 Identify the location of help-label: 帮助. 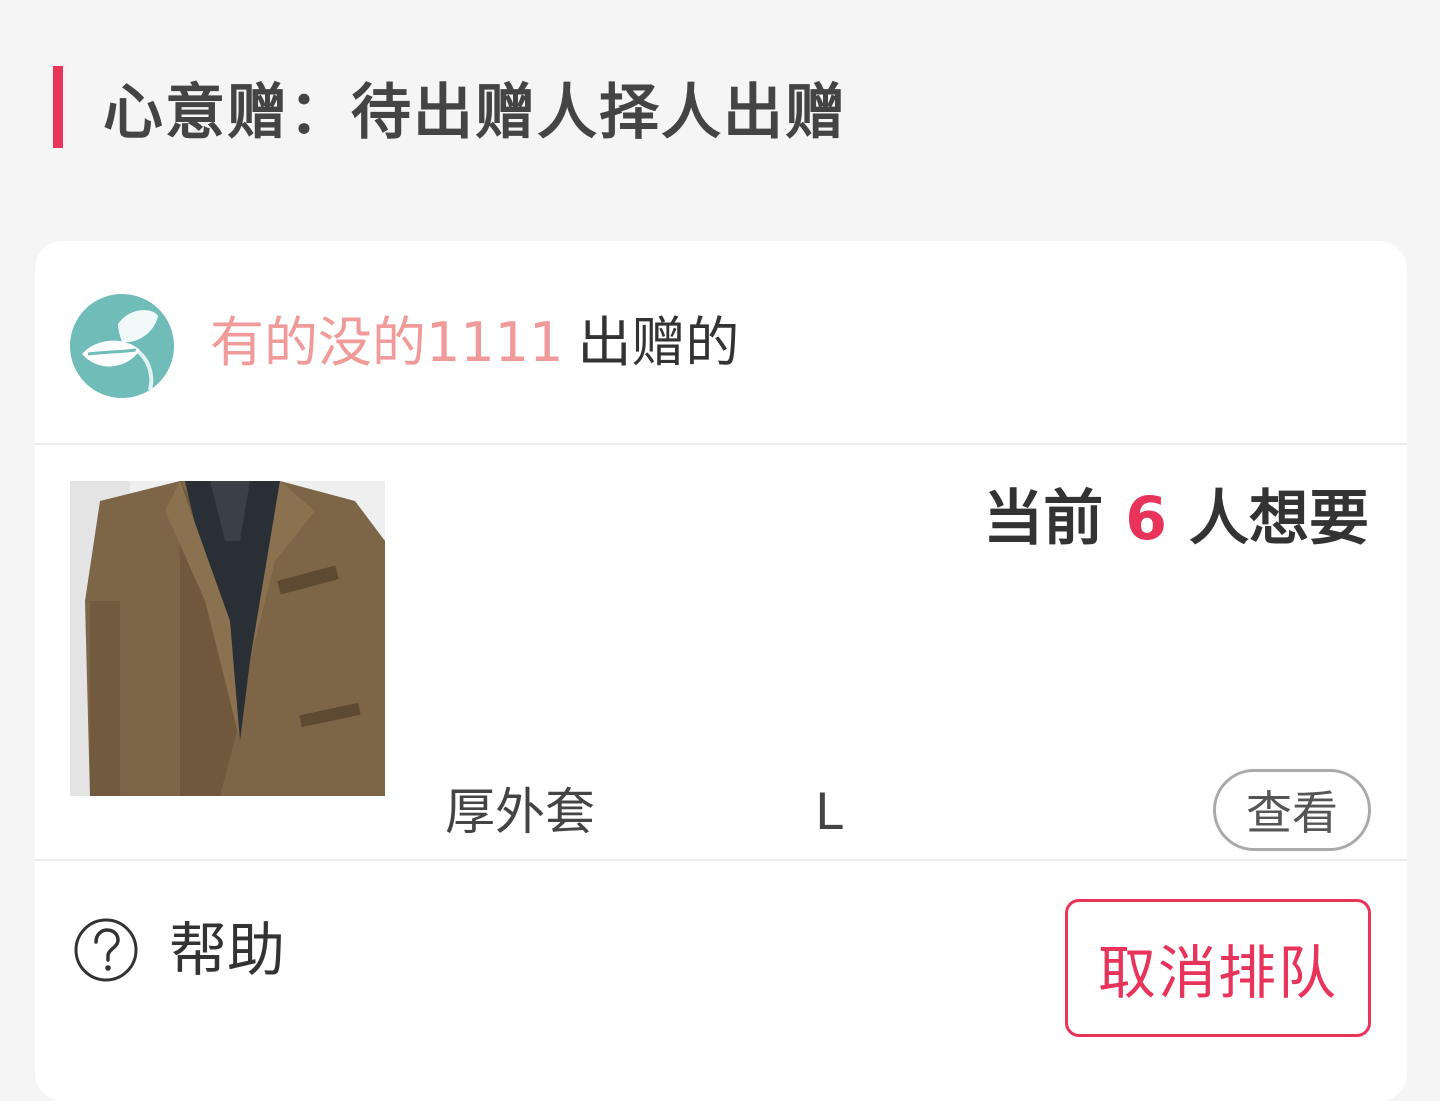
(227, 950).